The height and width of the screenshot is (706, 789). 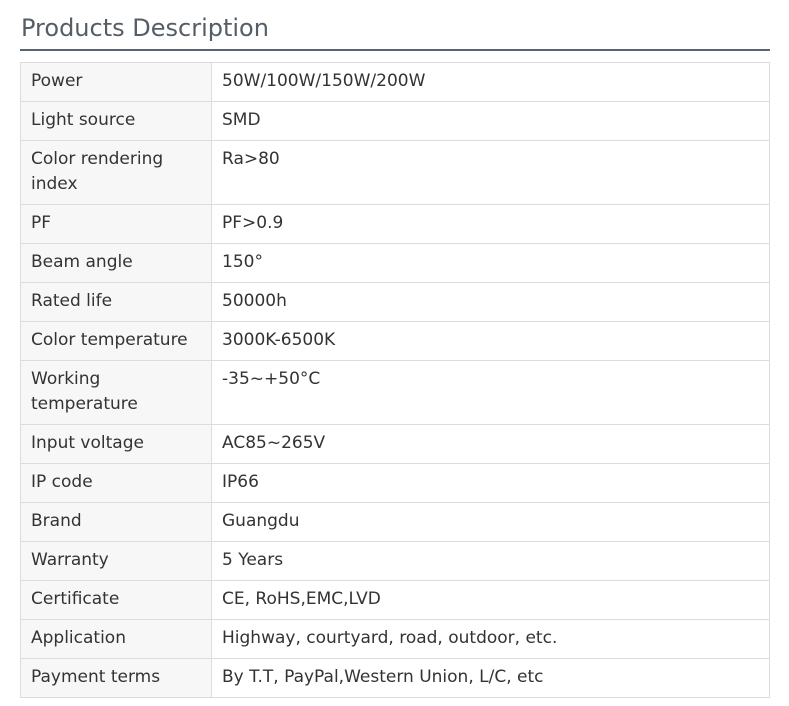 I want to click on spec-value: Highway, courtyard, road, outdoor, etc., so click(x=490, y=639).